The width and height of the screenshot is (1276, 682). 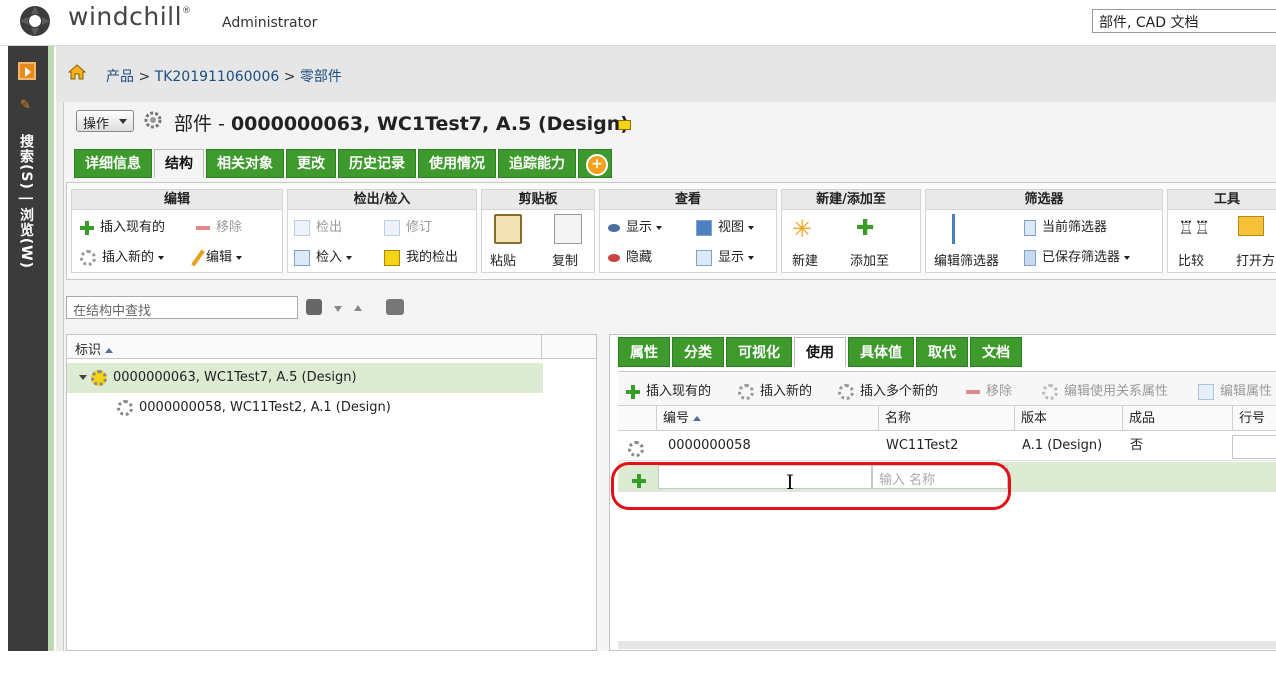 What do you see at coordinates (122, 225) in the screenshot?
I see `insert-existing-button: 插入现有的` at bounding box center [122, 225].